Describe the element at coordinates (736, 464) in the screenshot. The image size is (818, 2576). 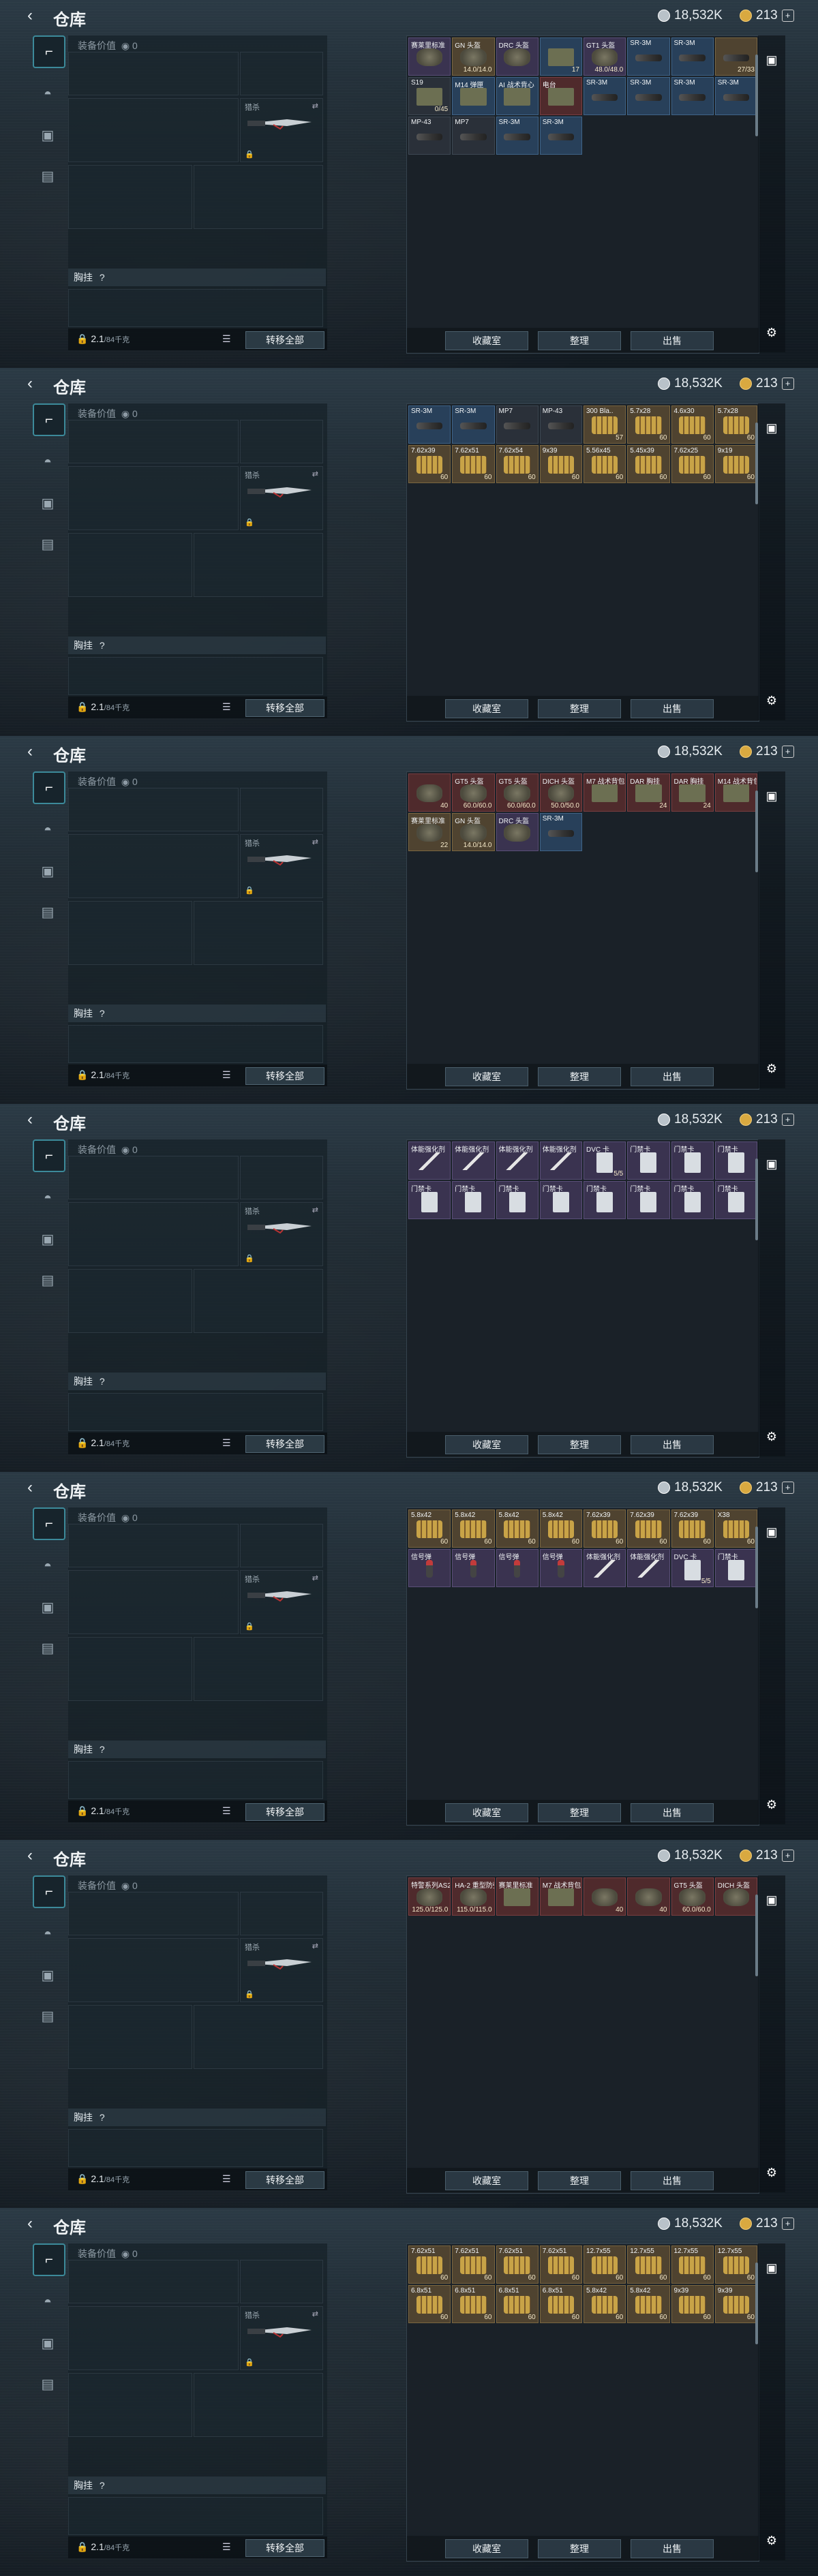
I see `inventory-item: 9x19 60` at that location.